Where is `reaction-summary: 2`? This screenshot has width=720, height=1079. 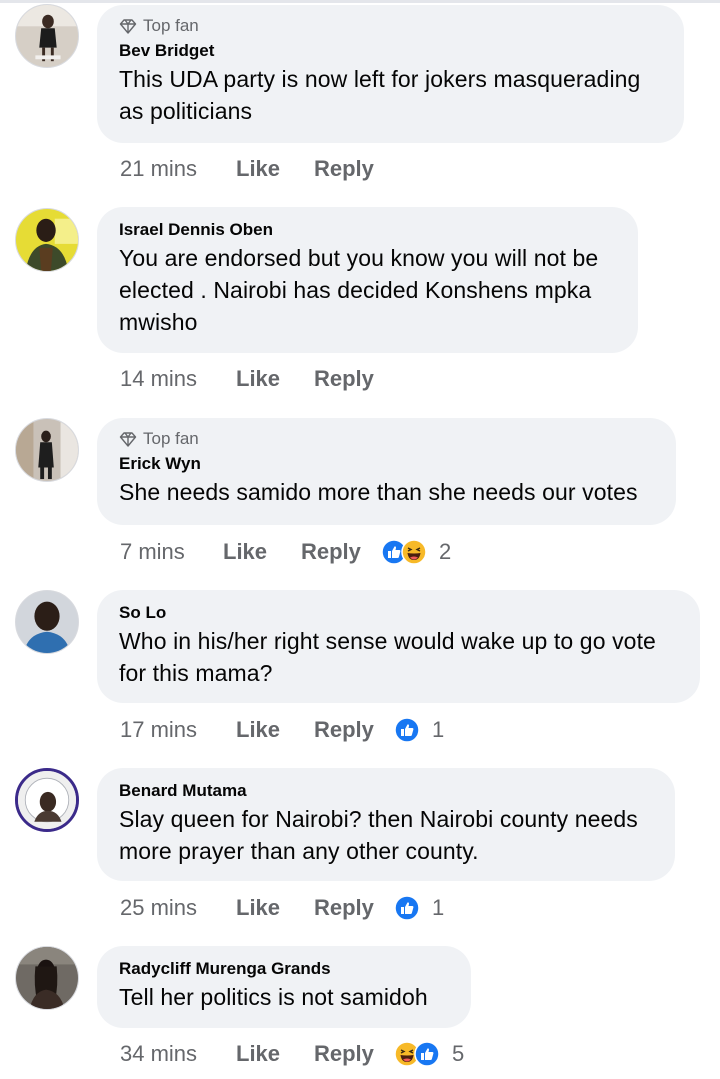 reaction-summary: 2 is located at coordinates (416, 552).